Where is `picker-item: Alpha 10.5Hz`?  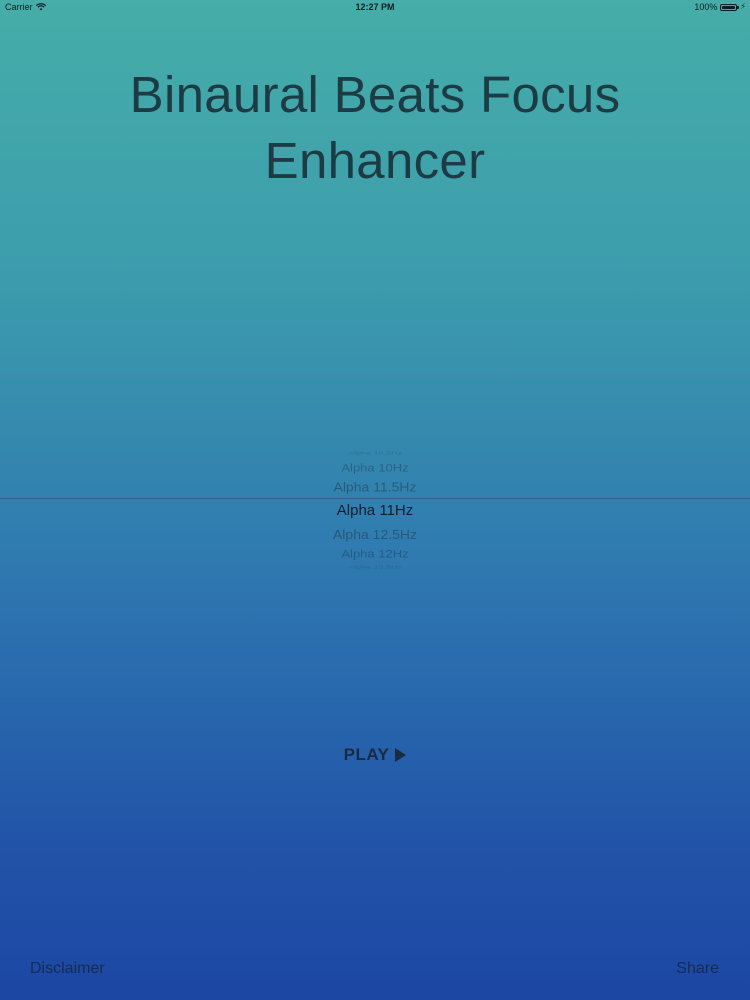 picker-item: Alpha 10.5Hz is located at coordinates (375, 453).